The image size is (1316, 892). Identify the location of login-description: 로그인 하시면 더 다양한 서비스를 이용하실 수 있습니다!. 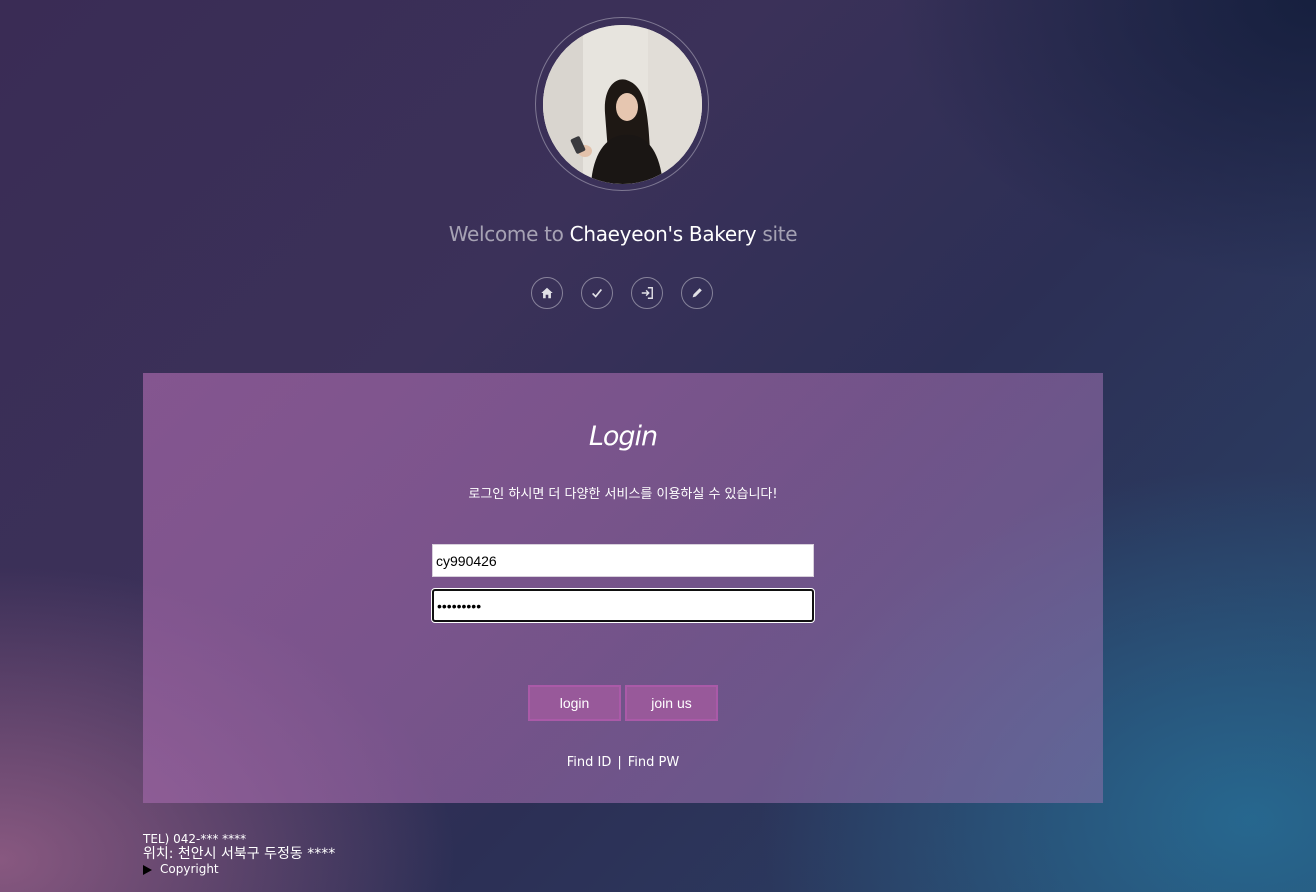
(623, 494).